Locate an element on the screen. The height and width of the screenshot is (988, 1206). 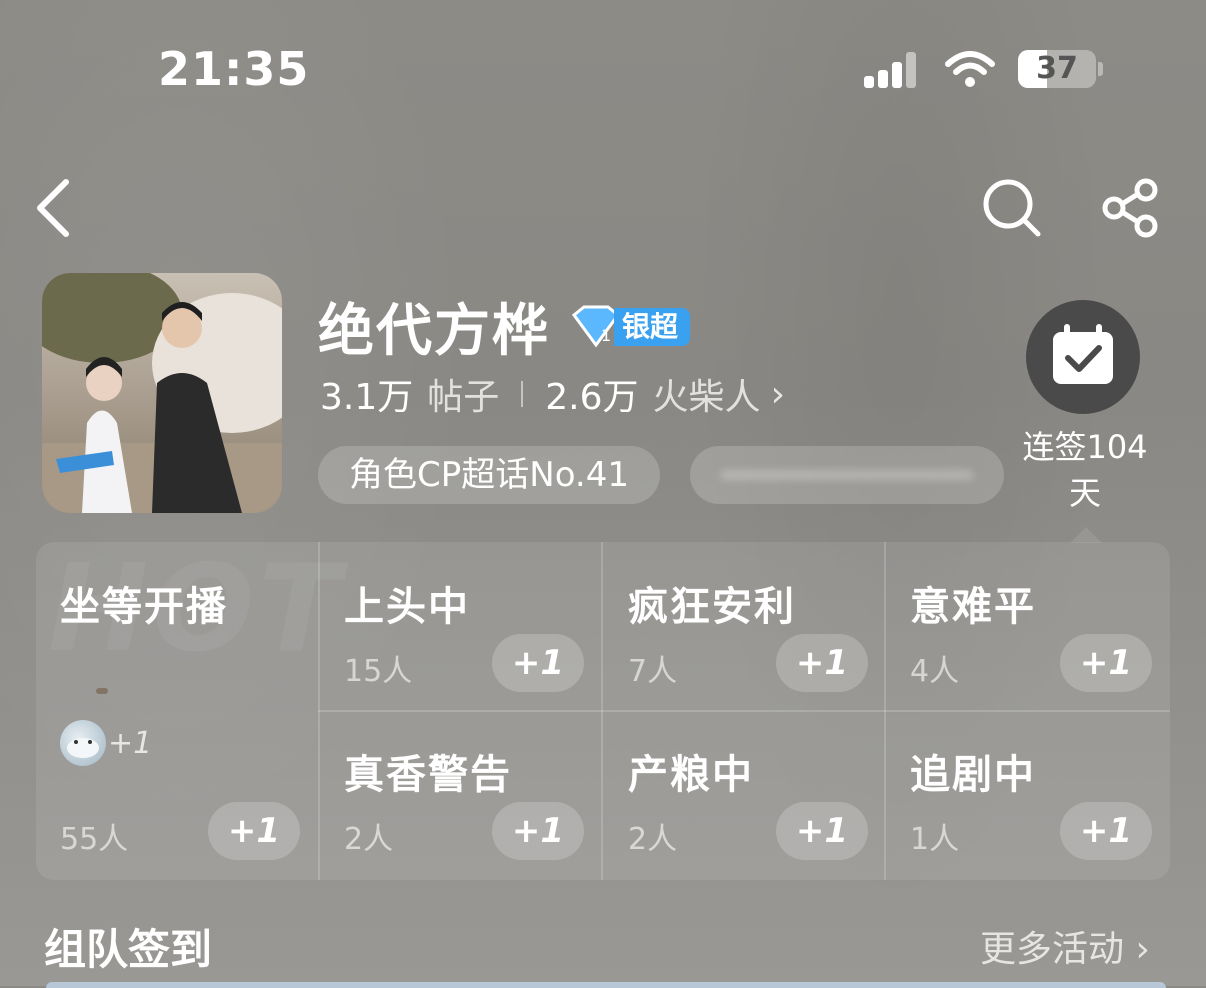
grid-cell-title: 意难平 is located at coordinates (973, 607).